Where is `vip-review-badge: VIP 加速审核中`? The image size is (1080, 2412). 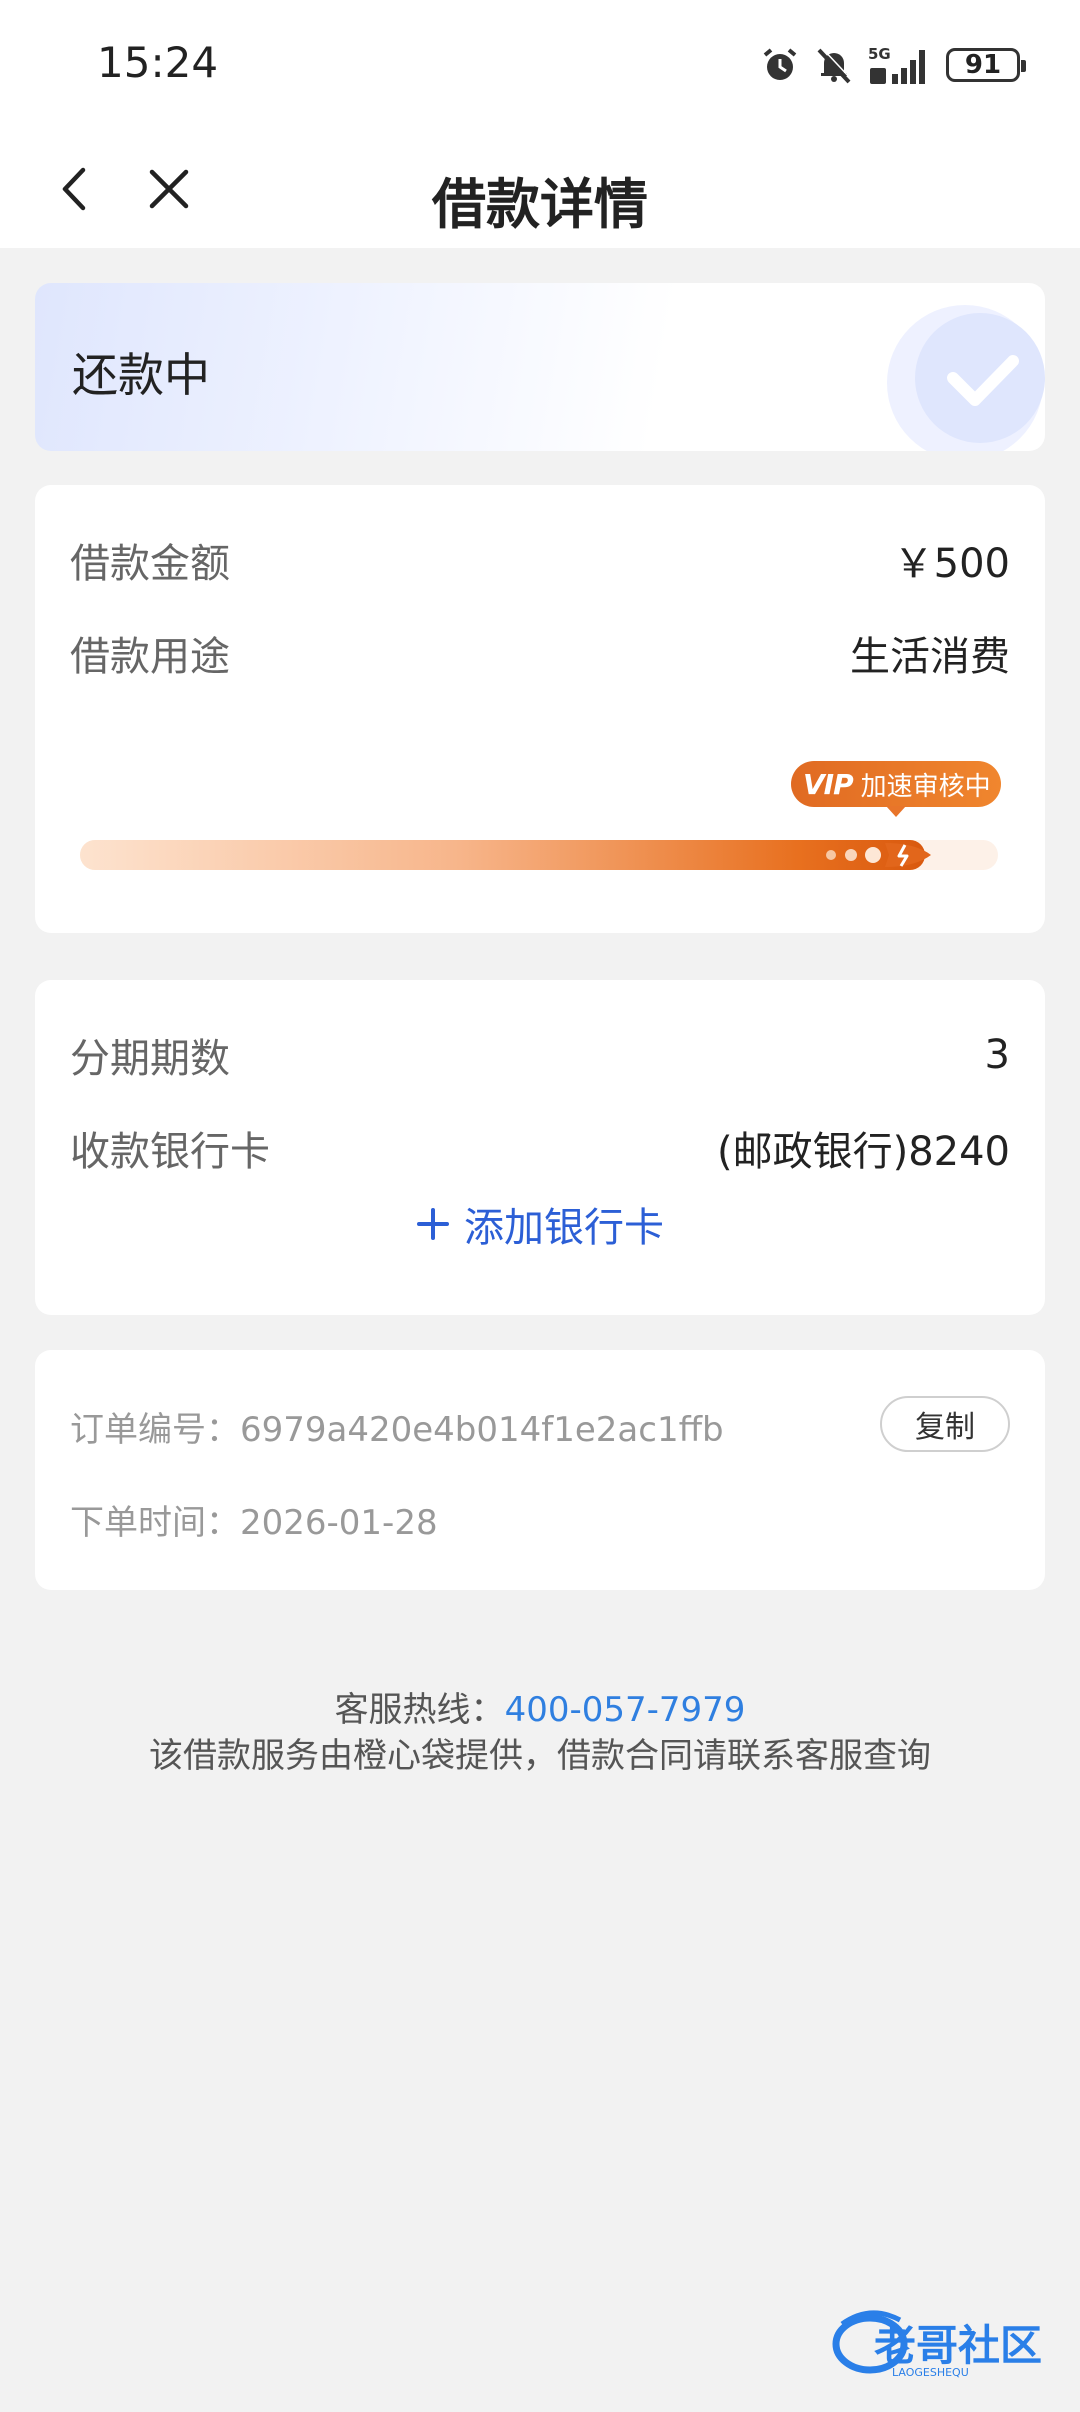
vip-review-badge: VIP 加速审核中 is located at coordinates (896, 789).